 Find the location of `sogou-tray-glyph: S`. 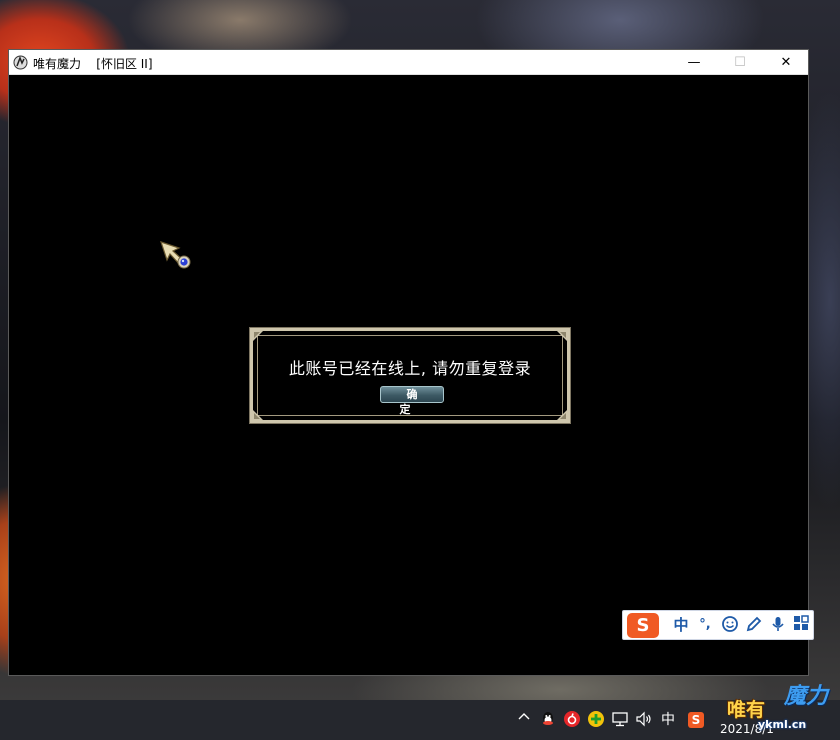

sogou-tray-glyph: S is located at coordinates (696, 720).